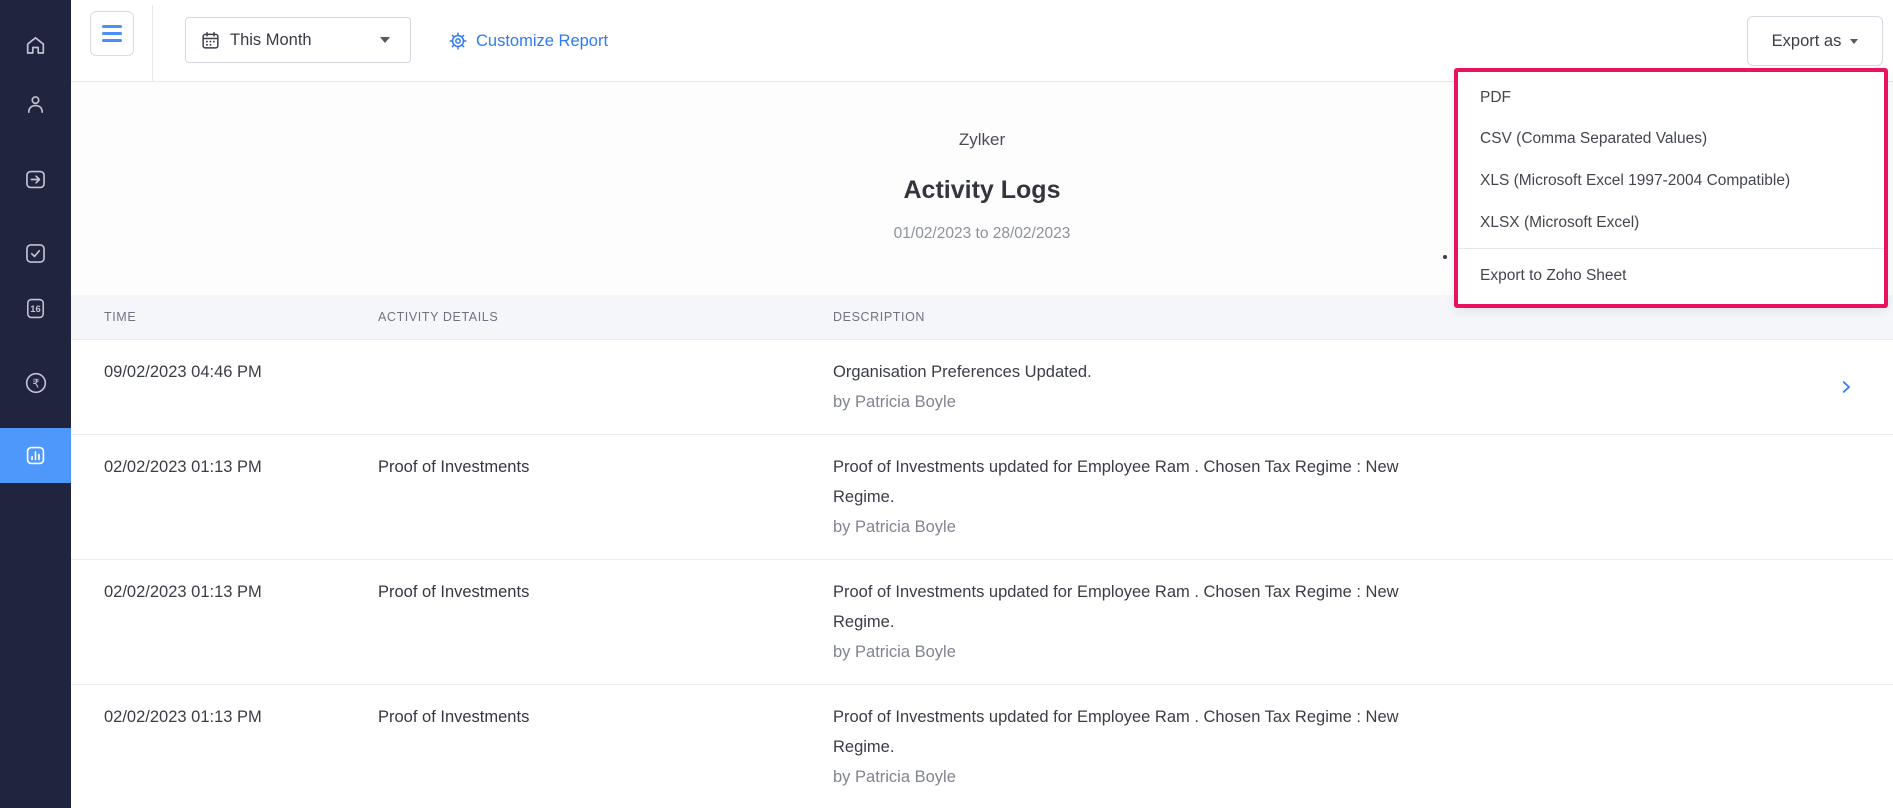 The image size is (1893, 808). I want to click on export-menu-item-zoho-sheet: Export to Zoho Sheet, so click(1671, 277).